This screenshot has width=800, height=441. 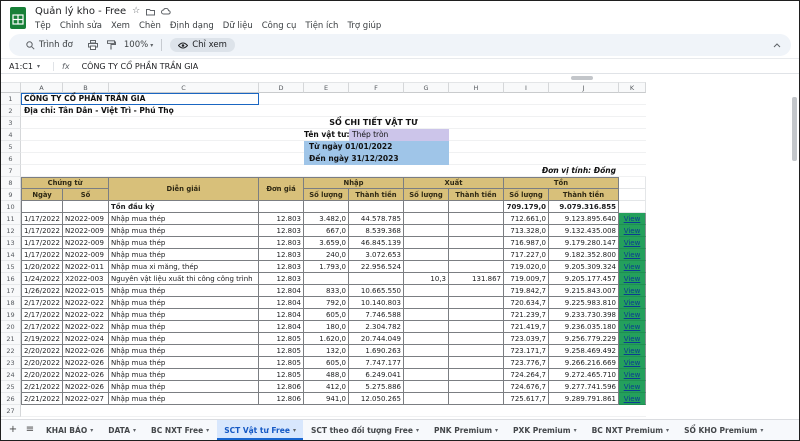 I want to click on tab-bc-nxt-premium: BC NXT Premium ▾, so click(x=630, y=430).